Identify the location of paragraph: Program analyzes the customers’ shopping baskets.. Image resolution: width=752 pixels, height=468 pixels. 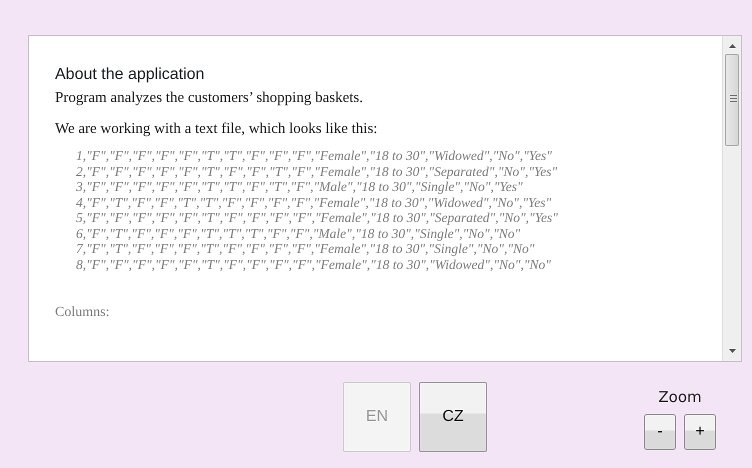
(209, 98).